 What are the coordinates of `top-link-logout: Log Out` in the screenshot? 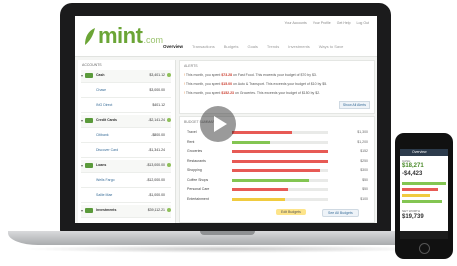 It's located at (363, 23).